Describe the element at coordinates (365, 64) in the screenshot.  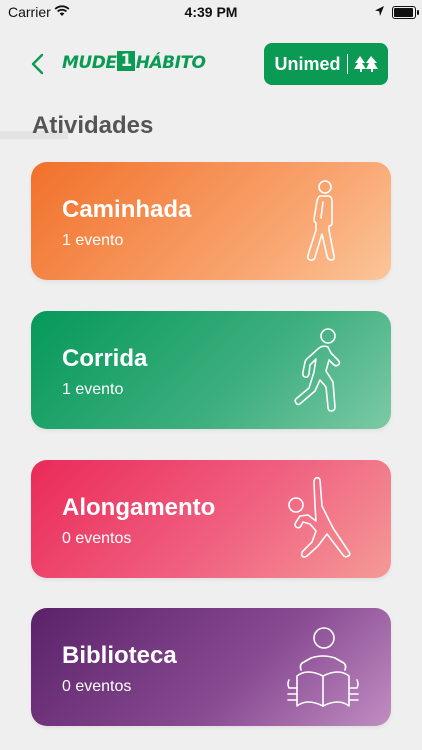
I see `unimed-tree-icon` at that location.